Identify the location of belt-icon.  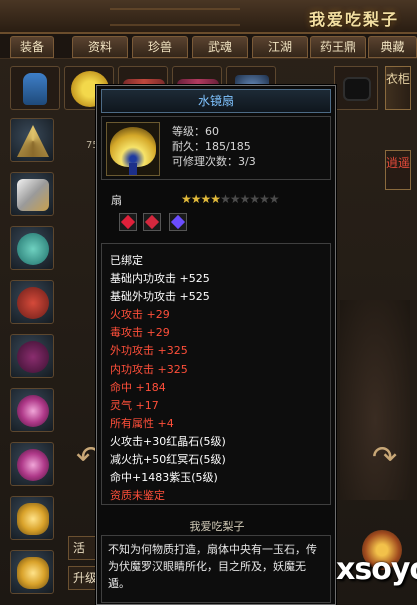
(33, 303).